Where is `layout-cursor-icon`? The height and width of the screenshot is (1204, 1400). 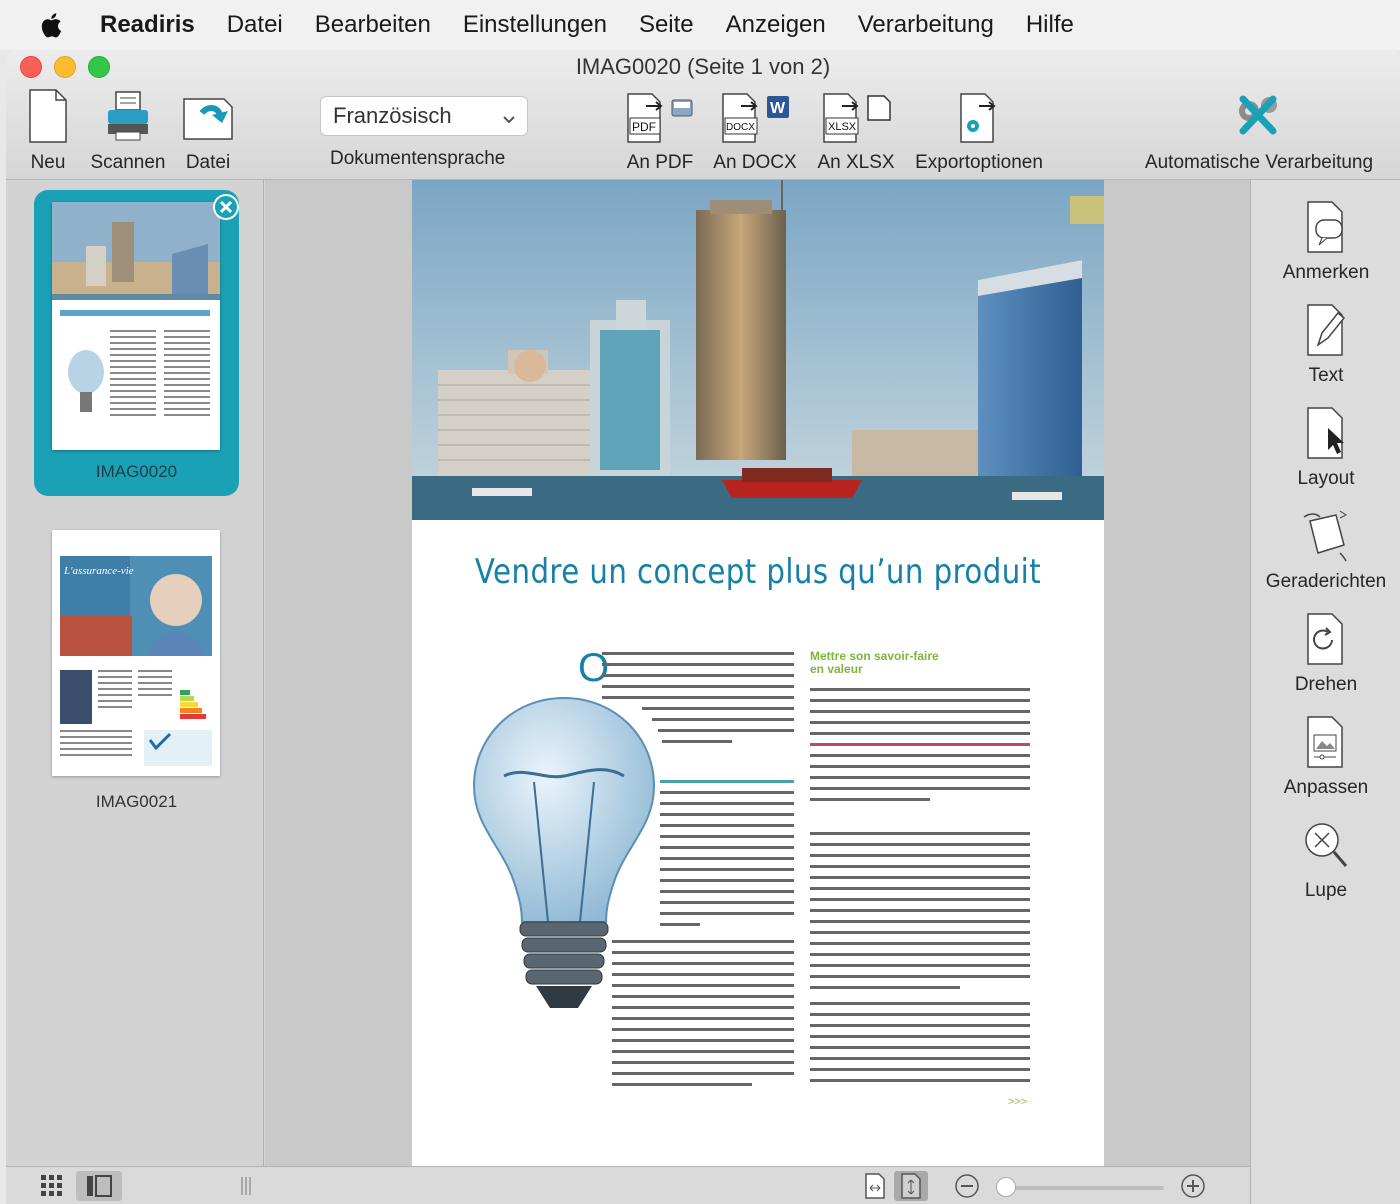
layout-cursor-icon is located at coordinates (1326, 432).